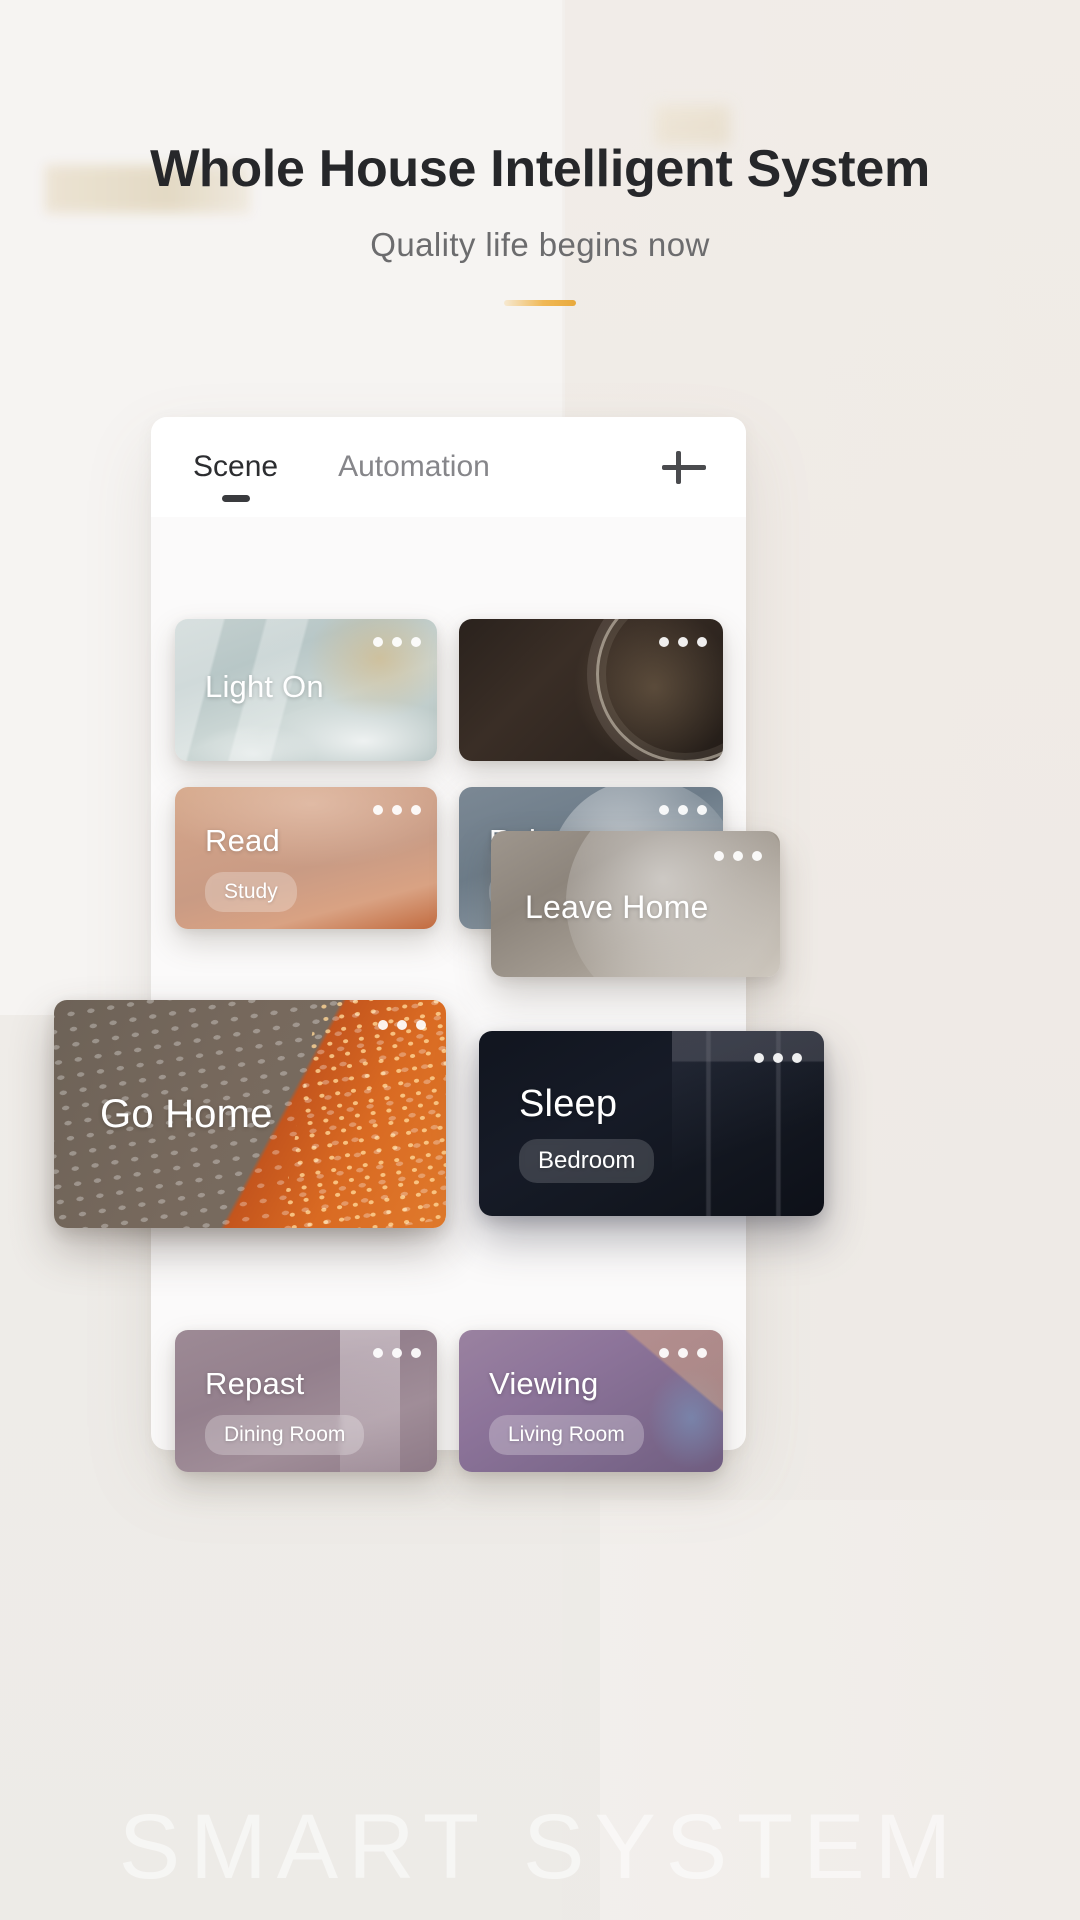  What do you see at coordinates (251, 892) in the screenshot?
I see `scene-room-badge: Study` at bounding box center [251, 892].